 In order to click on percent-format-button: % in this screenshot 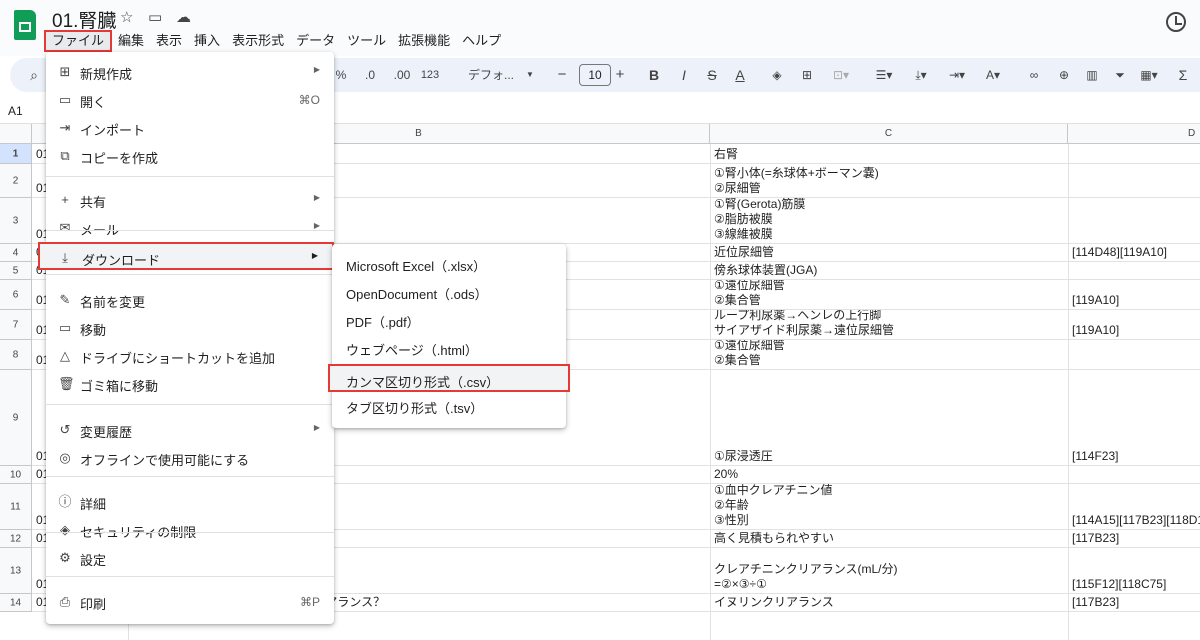, I will do `click(341, 75)`.